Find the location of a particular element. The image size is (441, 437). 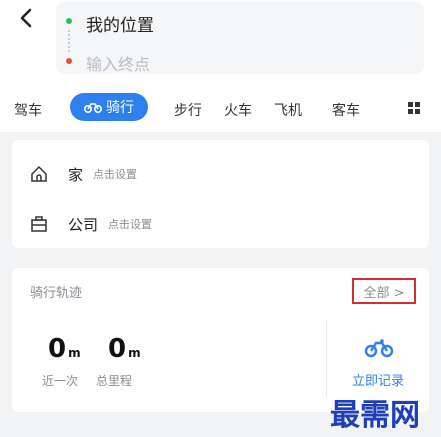

route-connector is located at coordinates (69, 41).